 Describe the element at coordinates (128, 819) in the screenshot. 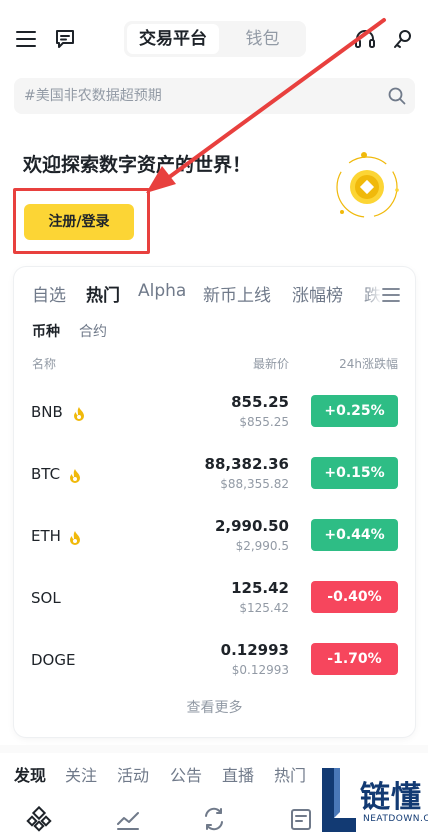

I see `markets-icon` at that location.